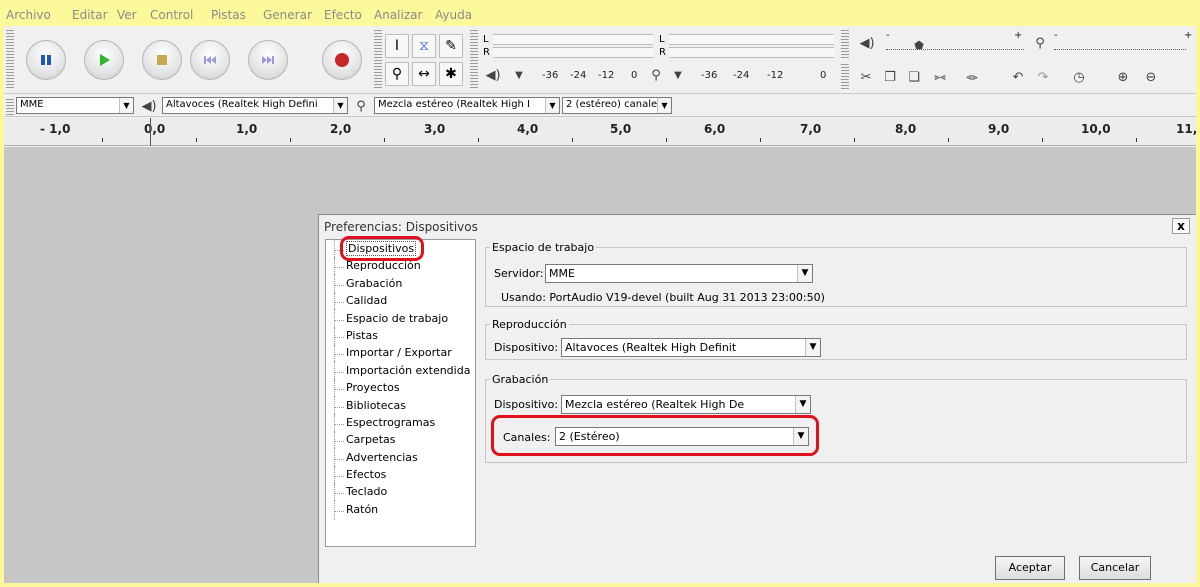 The width and height of the screenshot is (1200, 587). I want to click on output-volume-icon: ◀), so click(867, 43).